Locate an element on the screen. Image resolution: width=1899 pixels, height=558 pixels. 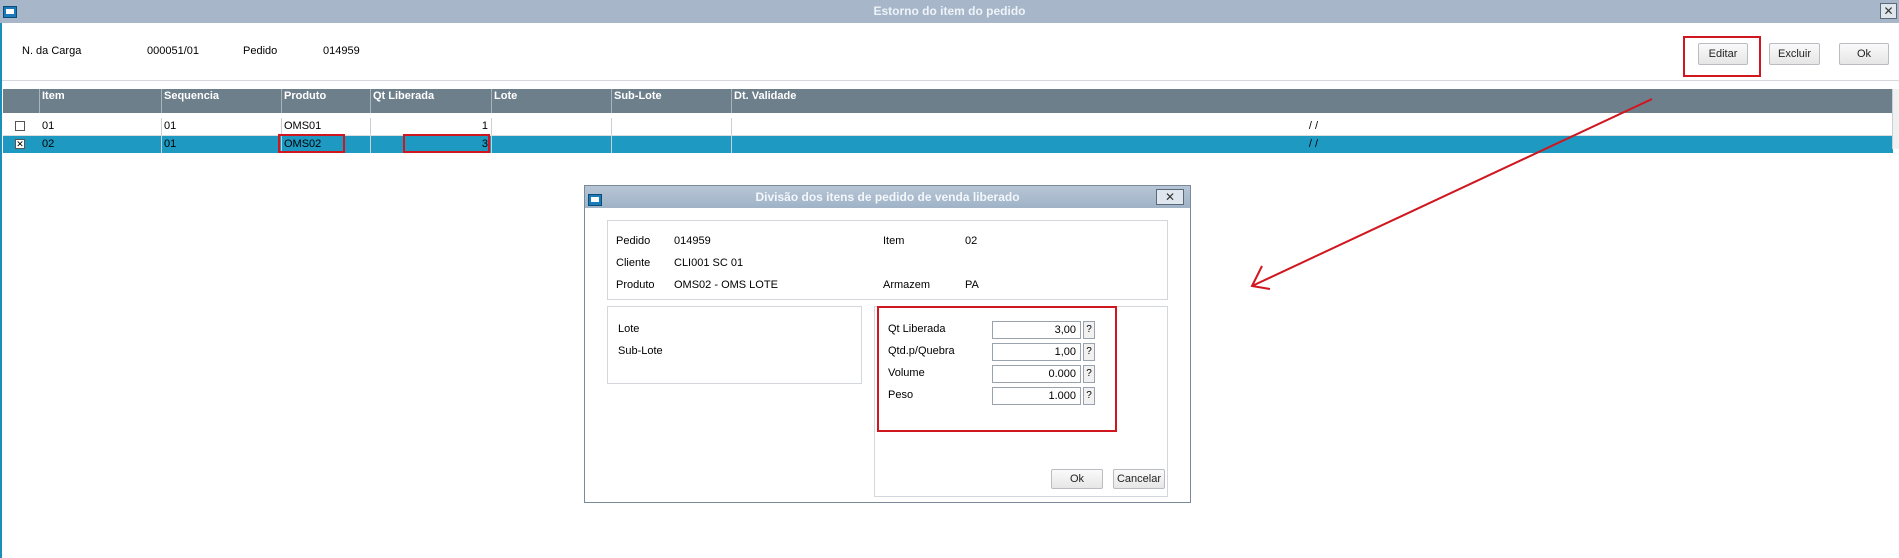
header-divider is located at coordinates (950, 80).